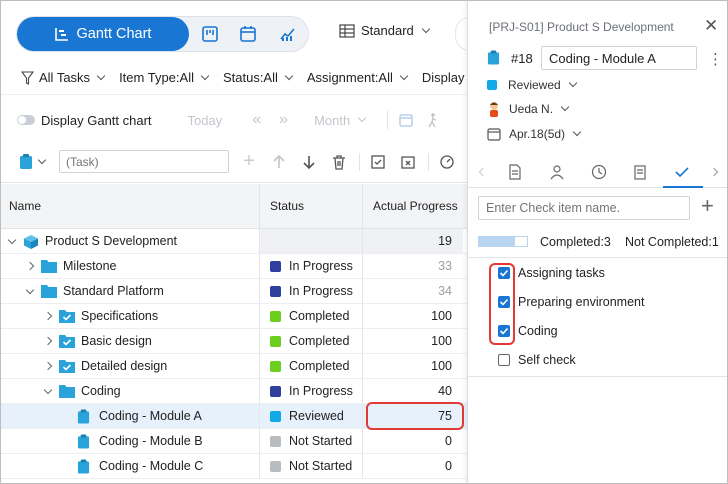 The height and width of the screenshot is (484, 728). Describe the element at coordinates (103, 34) in the screenshot. I see `gantt-chart-view-button: Gantt Chart` at that location.